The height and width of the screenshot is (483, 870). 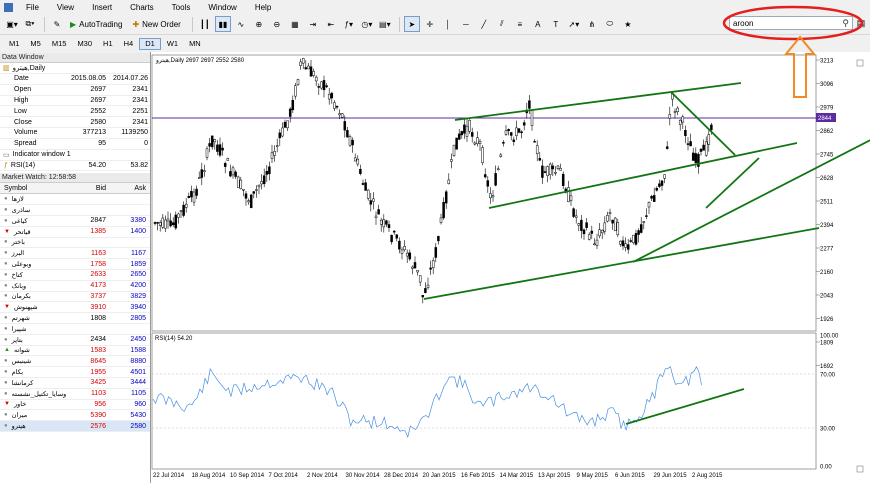 What do you see at coordinates (277, 24) in the screenshot?
I see `zoom-out-icon: ⊖` at bounding box center [277, 24].